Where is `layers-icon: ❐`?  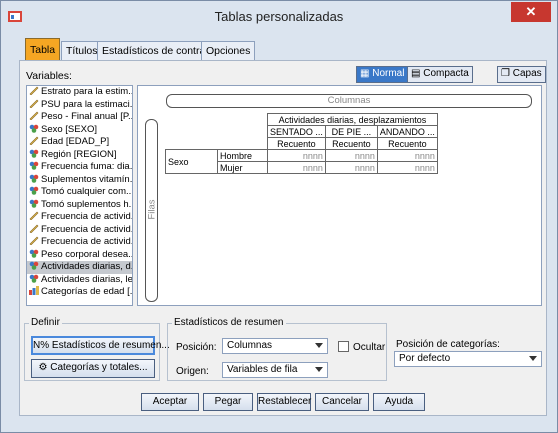 layers-icon: ❐ is located at coordinates (507, 73).